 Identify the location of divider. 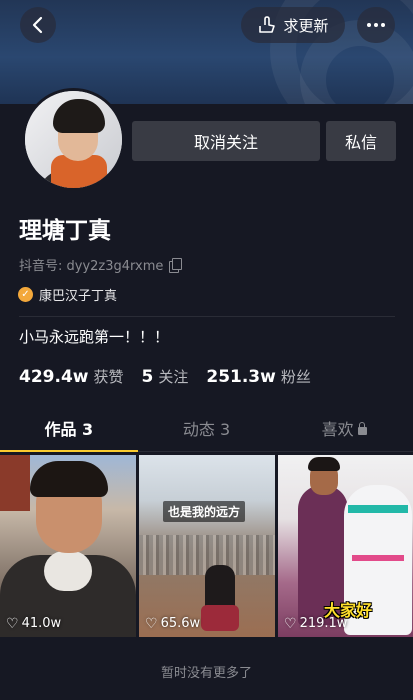
(207, 316).